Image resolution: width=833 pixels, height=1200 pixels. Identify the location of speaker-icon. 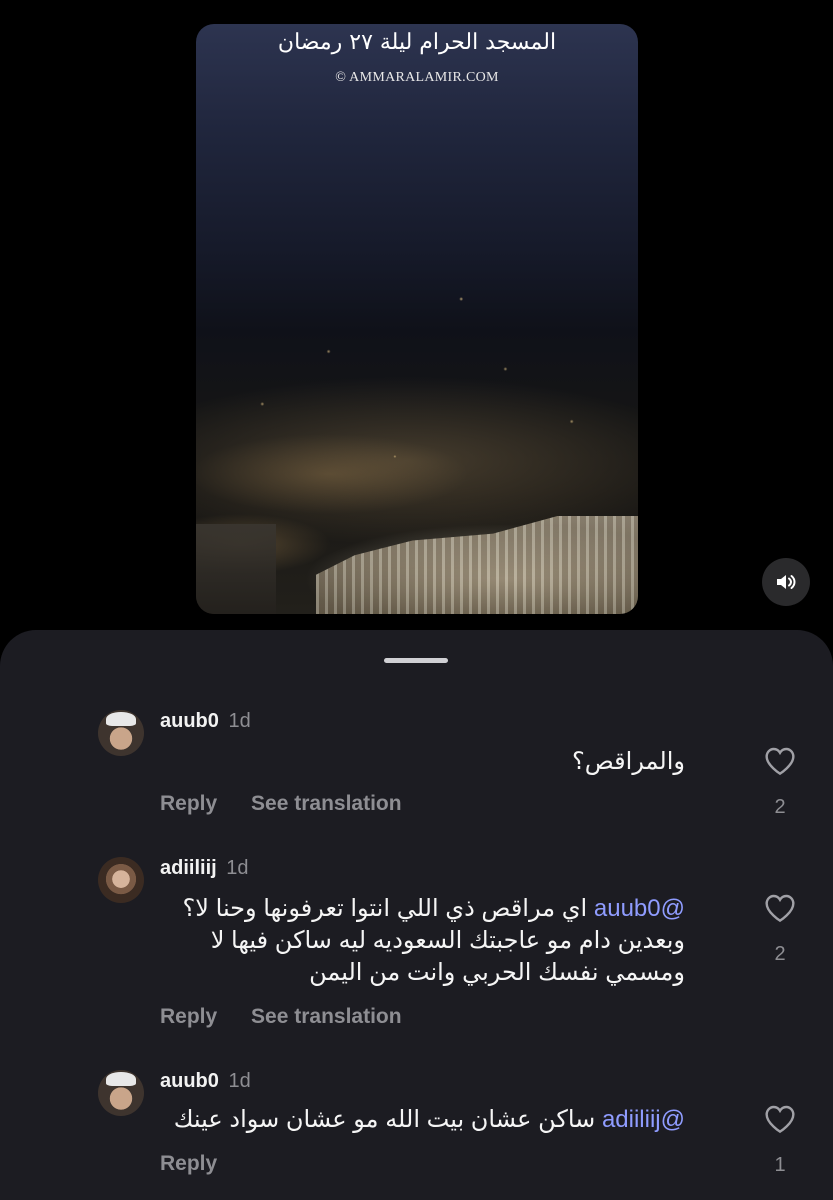
(786, 582).